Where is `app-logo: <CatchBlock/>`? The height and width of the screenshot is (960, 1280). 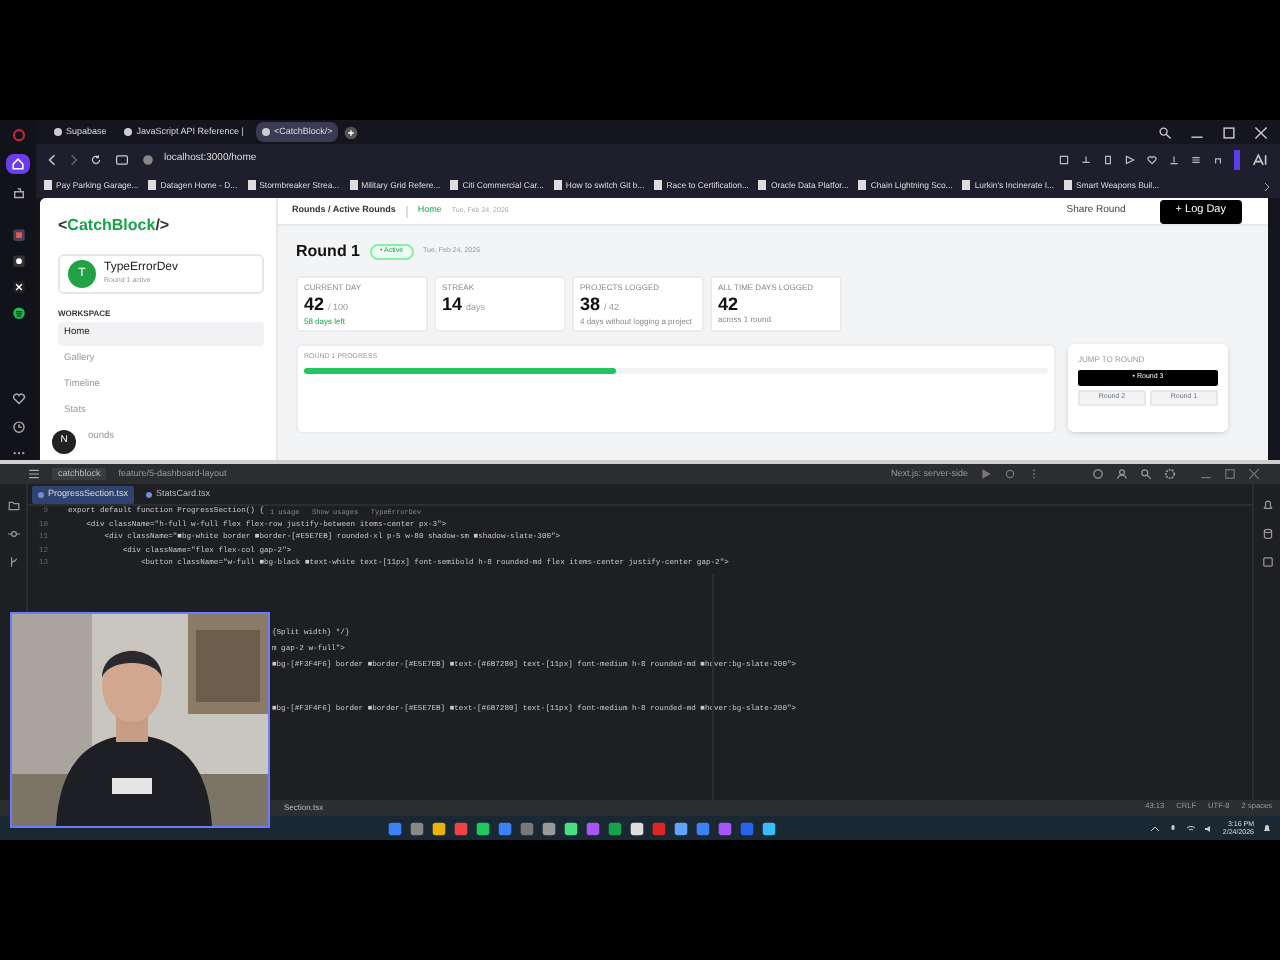
app-logo: <CatchBlock/> is located at coordinates (115, 226).